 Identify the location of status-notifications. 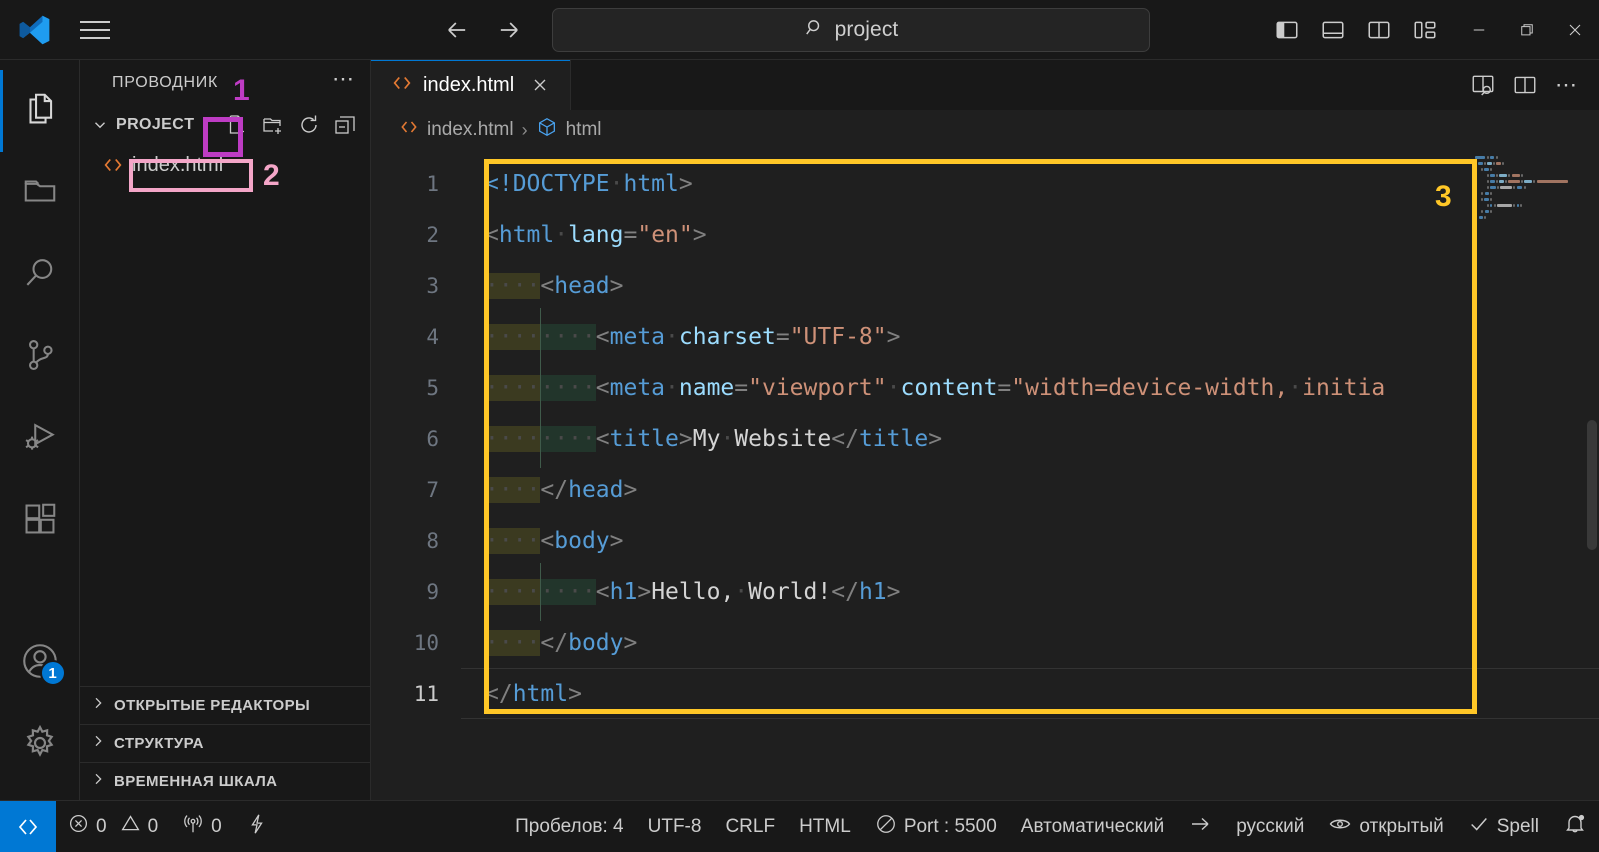
(1575, 826).